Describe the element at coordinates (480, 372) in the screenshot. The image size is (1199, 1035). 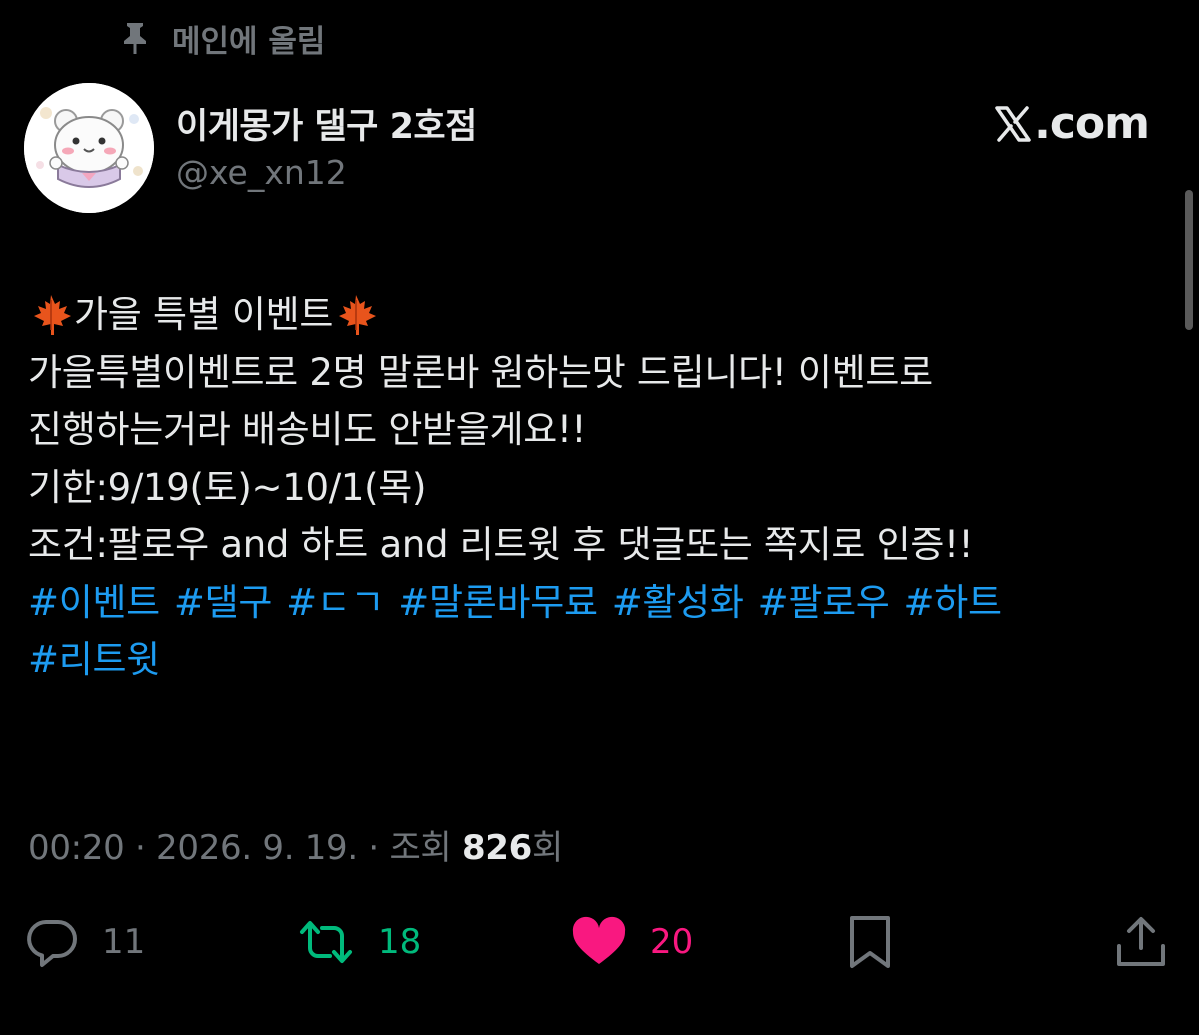
I see `tweet-line: 가을특별이벤트로 2명 말론바 원하는맛 드립니다! 이벤트로` at that location.